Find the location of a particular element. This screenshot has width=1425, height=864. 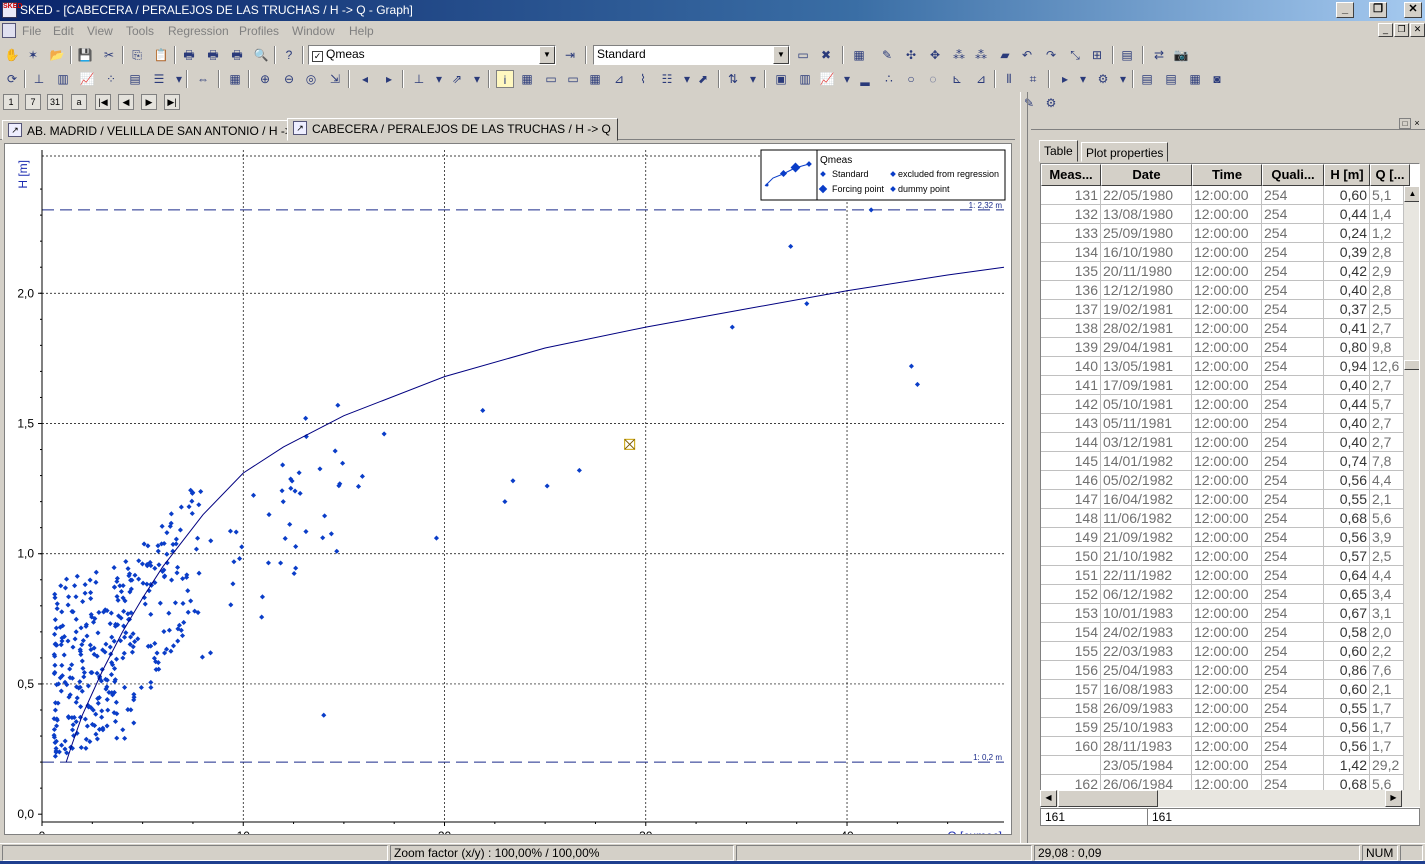

table-row: 137 19/02/1981 12:00:00 254 0,37 2,5 is located at coordinates (1230, 309).